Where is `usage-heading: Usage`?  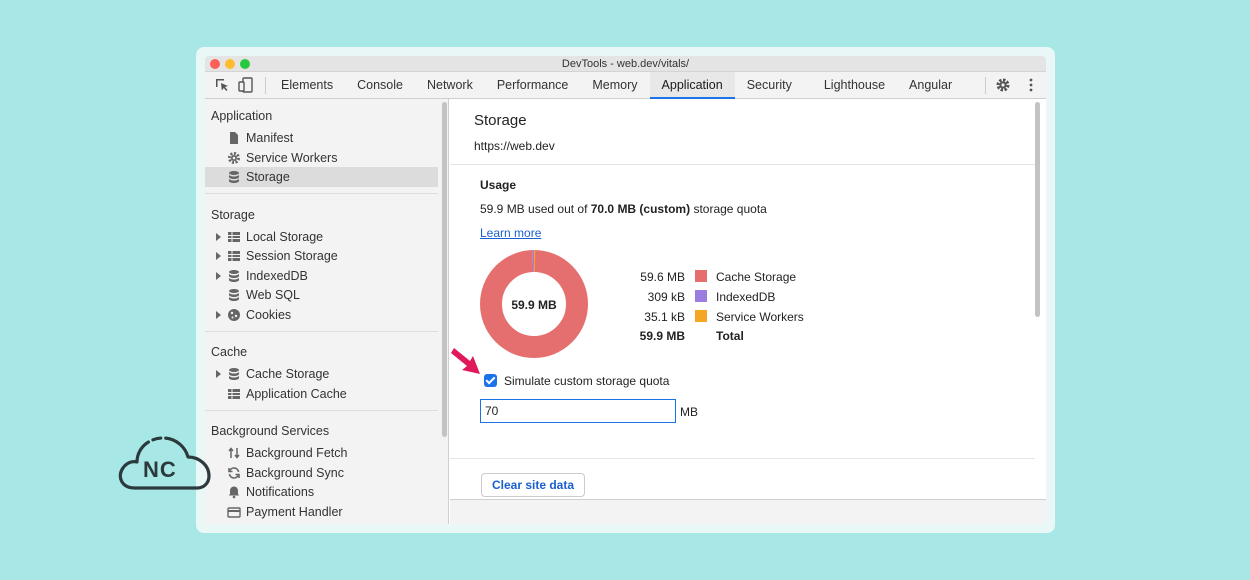 usage-heading: Usage is located at coordinates (498, 185).